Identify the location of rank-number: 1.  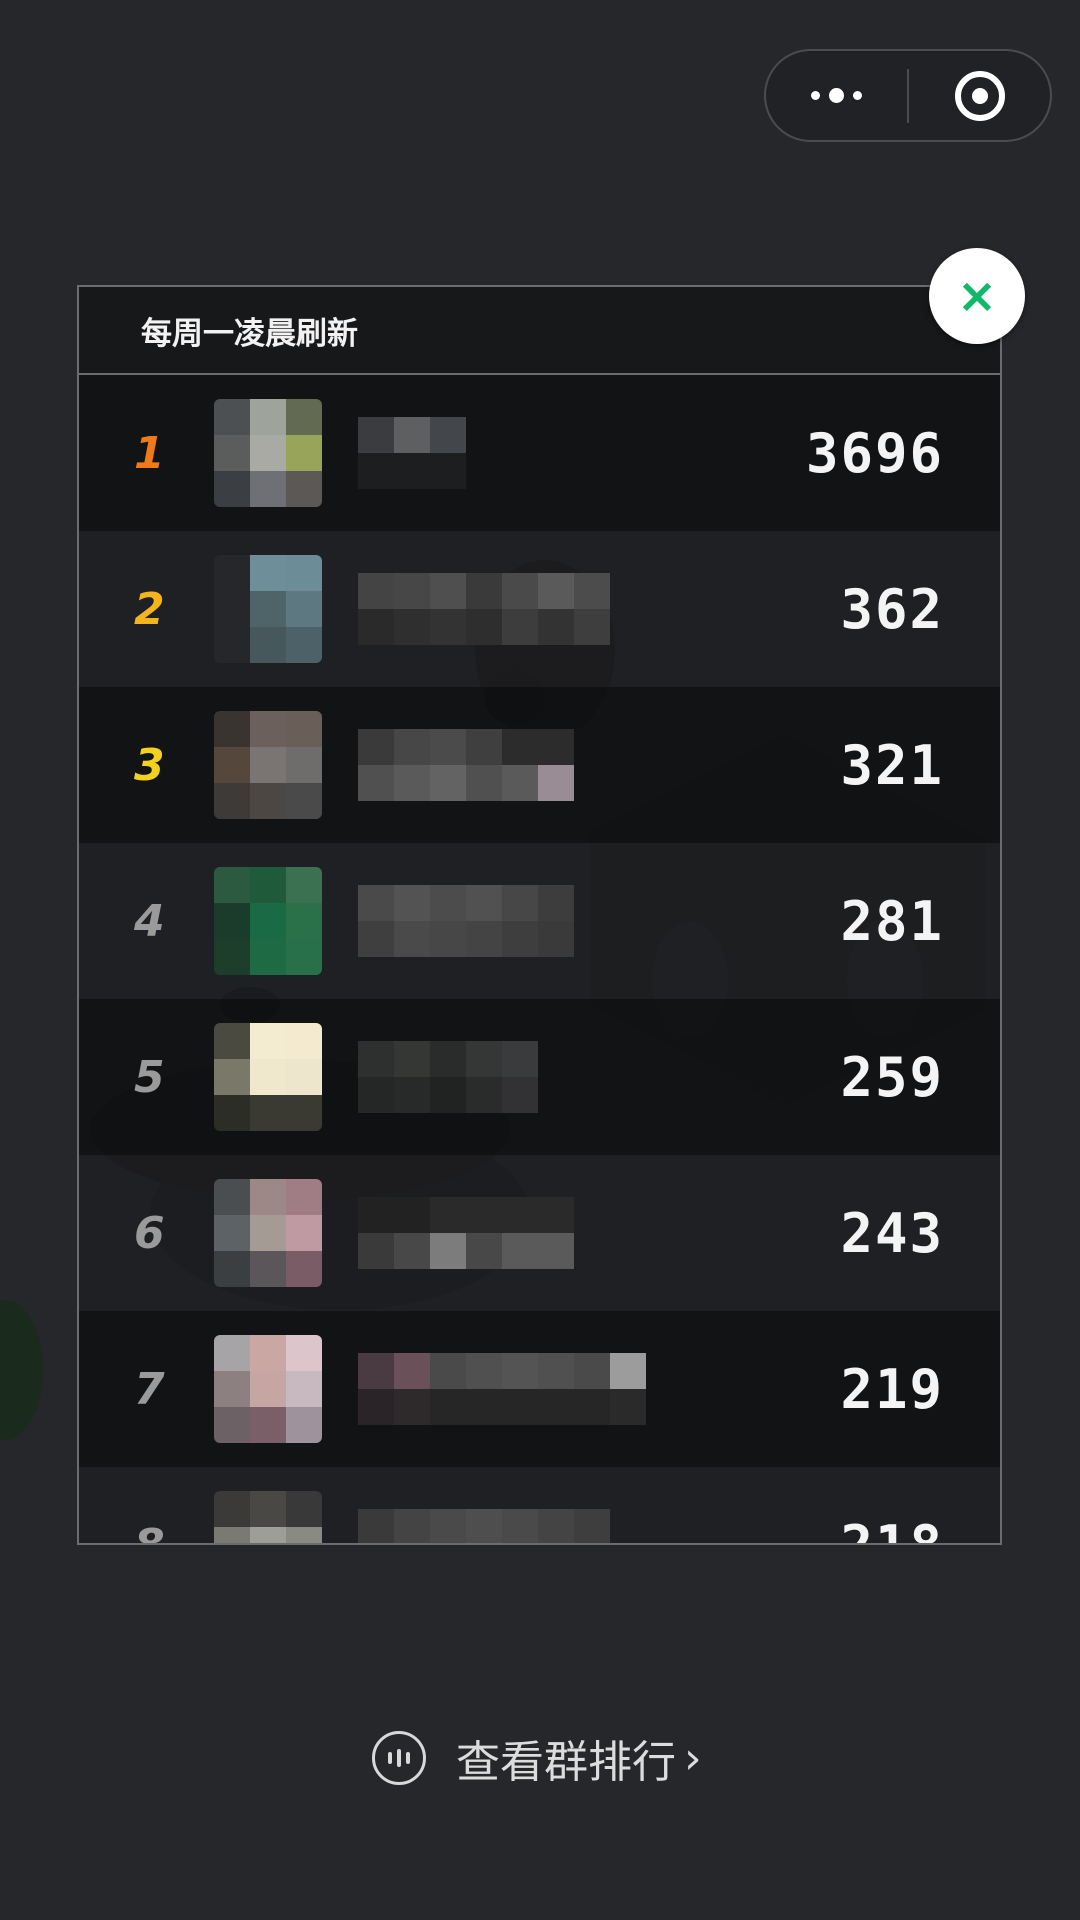
(149, 453).